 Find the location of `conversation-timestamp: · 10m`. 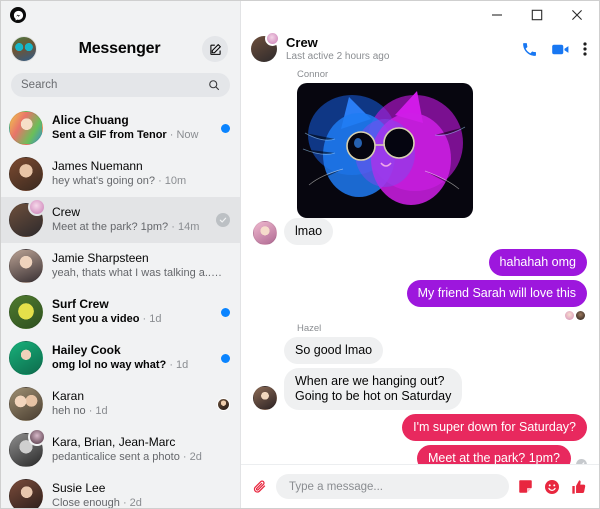

conversation-timestamp: · 10m is located at coordinates (171, 181).